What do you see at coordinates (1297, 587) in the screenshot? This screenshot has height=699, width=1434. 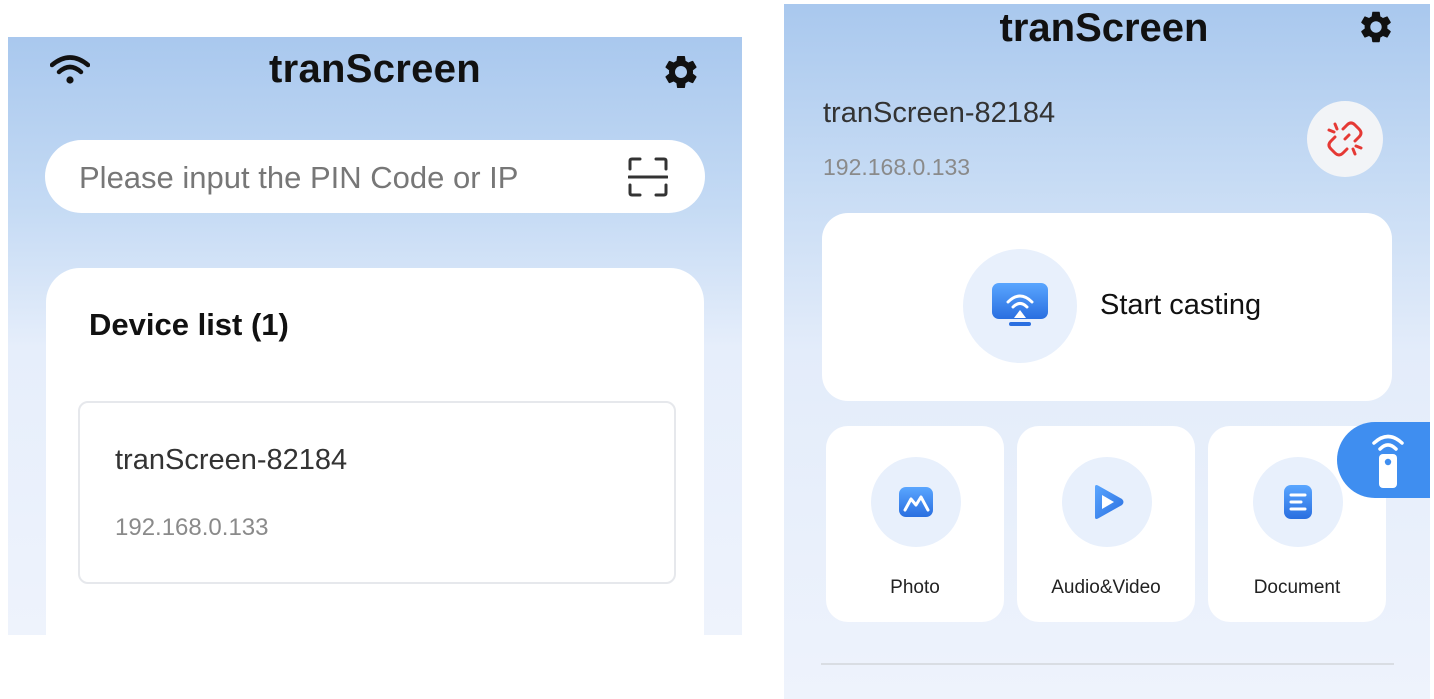 I see `document-label: Document` at bounding box center [1297, 587].